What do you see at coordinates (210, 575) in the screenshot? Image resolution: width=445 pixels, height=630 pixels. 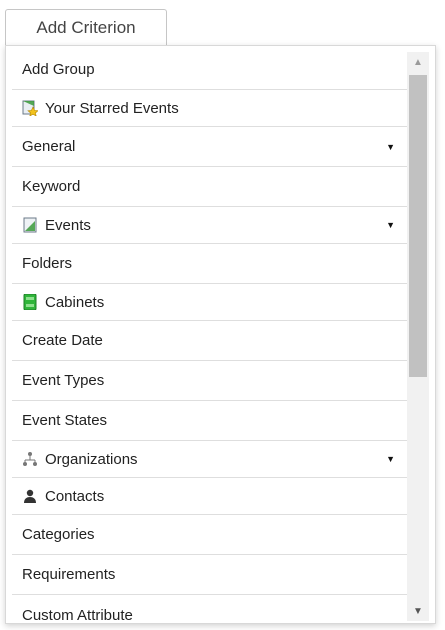 I see `menu-item-requirements: Requirements` at bounding box center [210, 575].